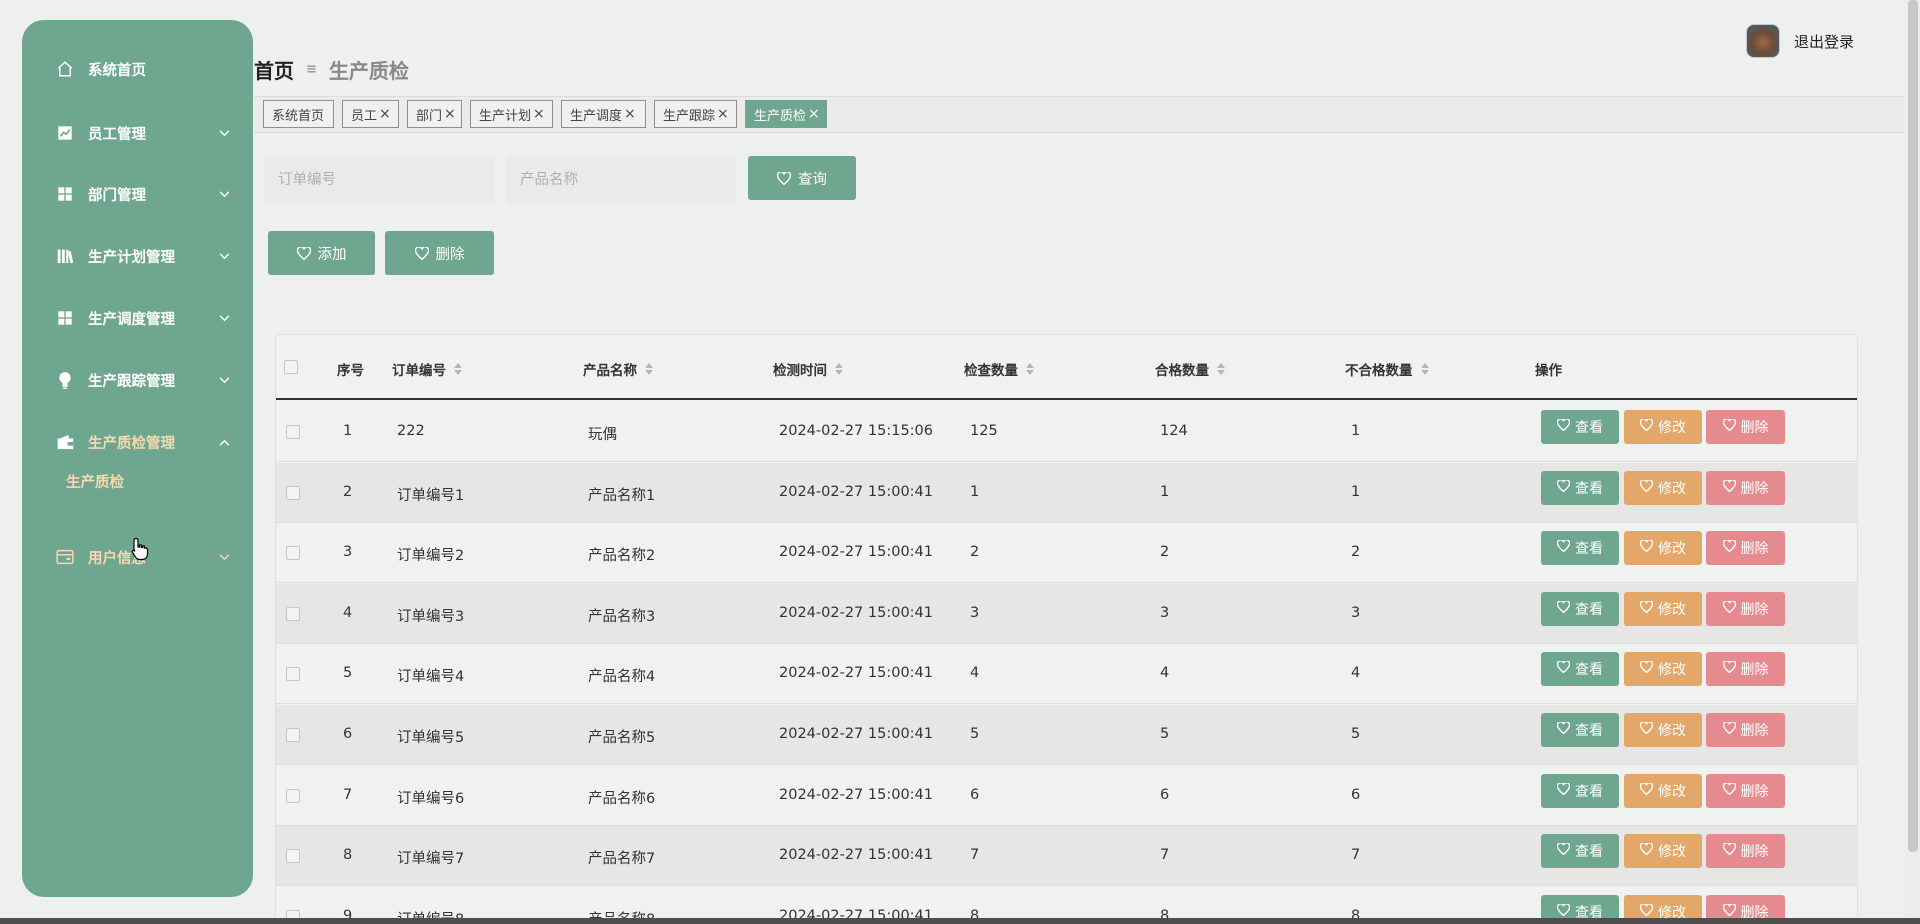  I want to click on sidebar-item-department: 部门管理, so click(137, 194).